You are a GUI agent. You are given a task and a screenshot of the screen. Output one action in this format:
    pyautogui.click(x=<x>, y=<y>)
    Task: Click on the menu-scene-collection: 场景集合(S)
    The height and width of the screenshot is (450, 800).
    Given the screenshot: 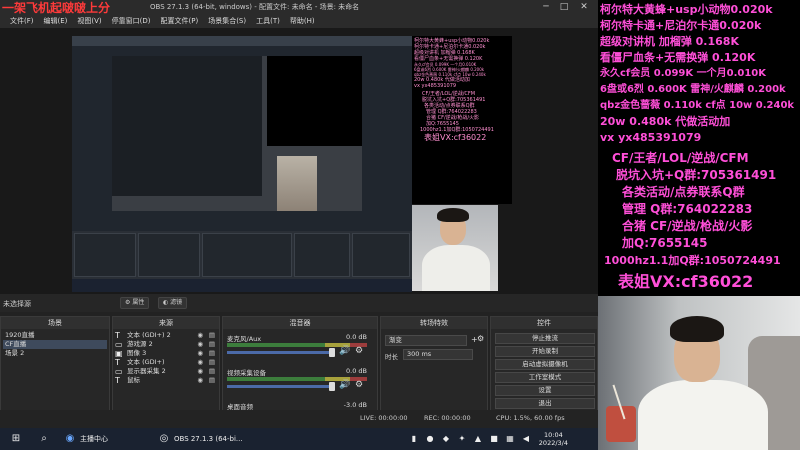 What is the action you would take?
    pyautogui.click(x=227, y=21)
    